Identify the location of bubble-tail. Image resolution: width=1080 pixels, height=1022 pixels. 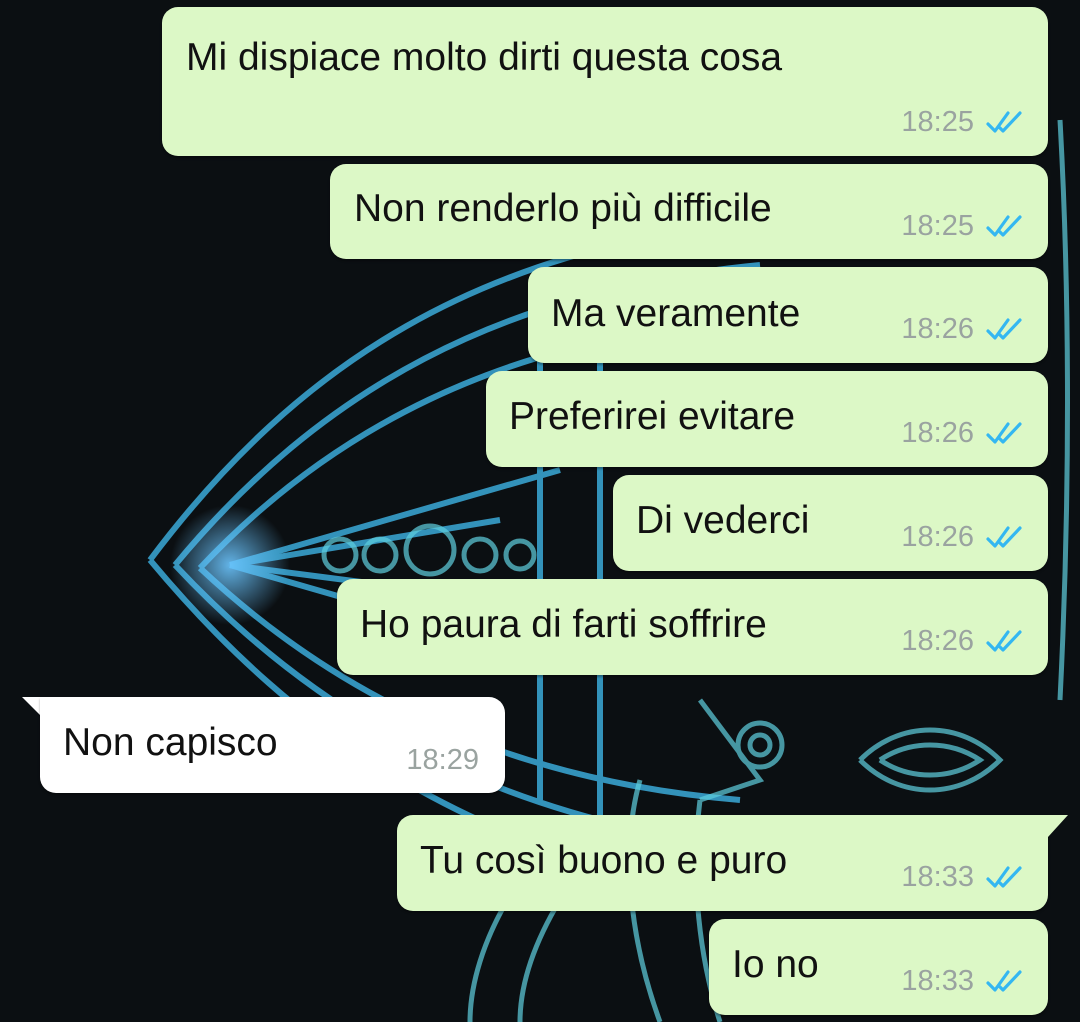
(1058, 826).